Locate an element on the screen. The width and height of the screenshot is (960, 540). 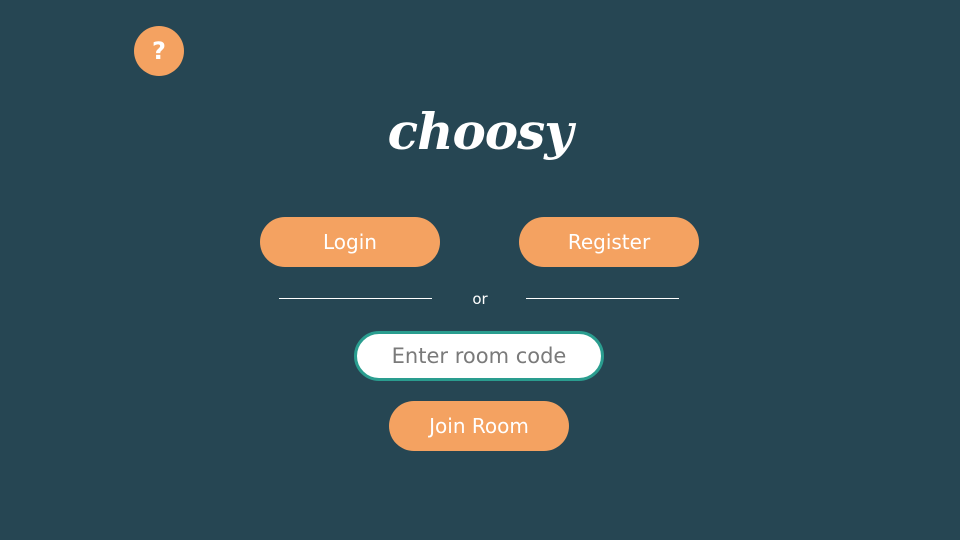
divider-or-text: or is located at coordinates (480, 299).